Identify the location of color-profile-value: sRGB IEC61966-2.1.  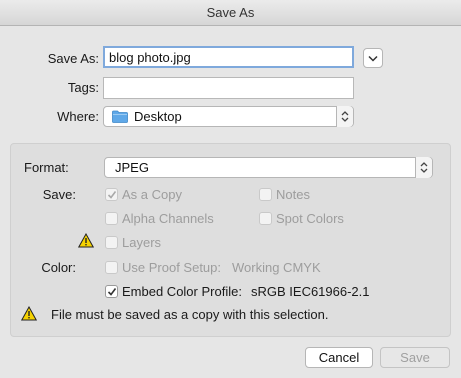
(310, 291).